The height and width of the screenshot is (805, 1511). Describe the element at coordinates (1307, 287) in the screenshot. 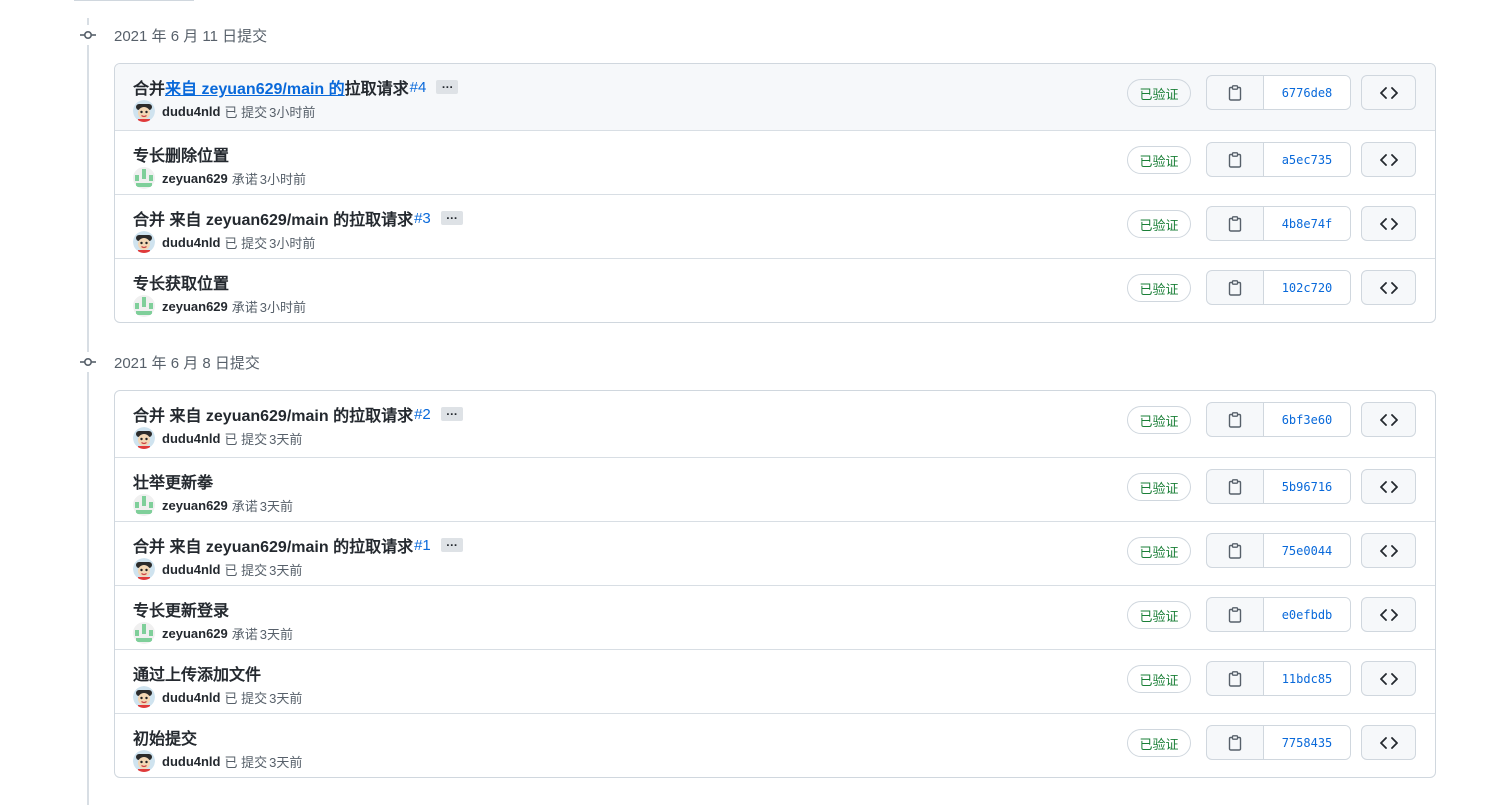

I see `commit-sha-link: 102c720` at that location.